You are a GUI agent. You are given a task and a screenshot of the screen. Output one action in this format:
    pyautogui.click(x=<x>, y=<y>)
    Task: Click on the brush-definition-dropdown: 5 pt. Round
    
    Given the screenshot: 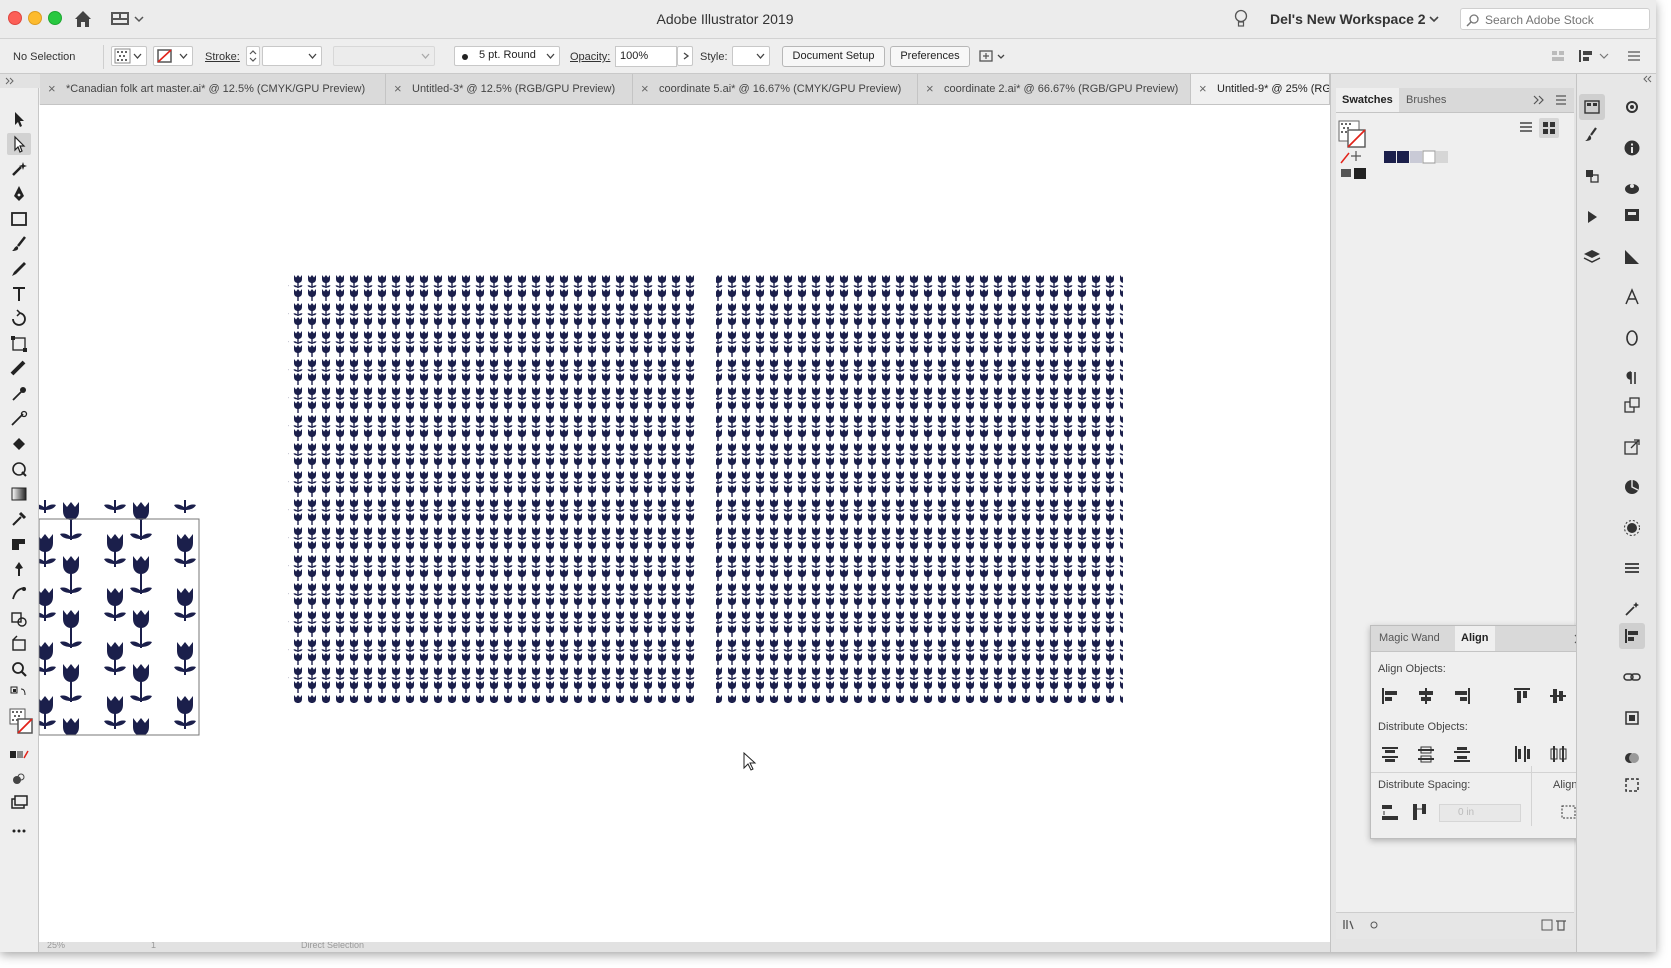 What is the action you would take?
    pyautogui.click(x=507, y=56)
    